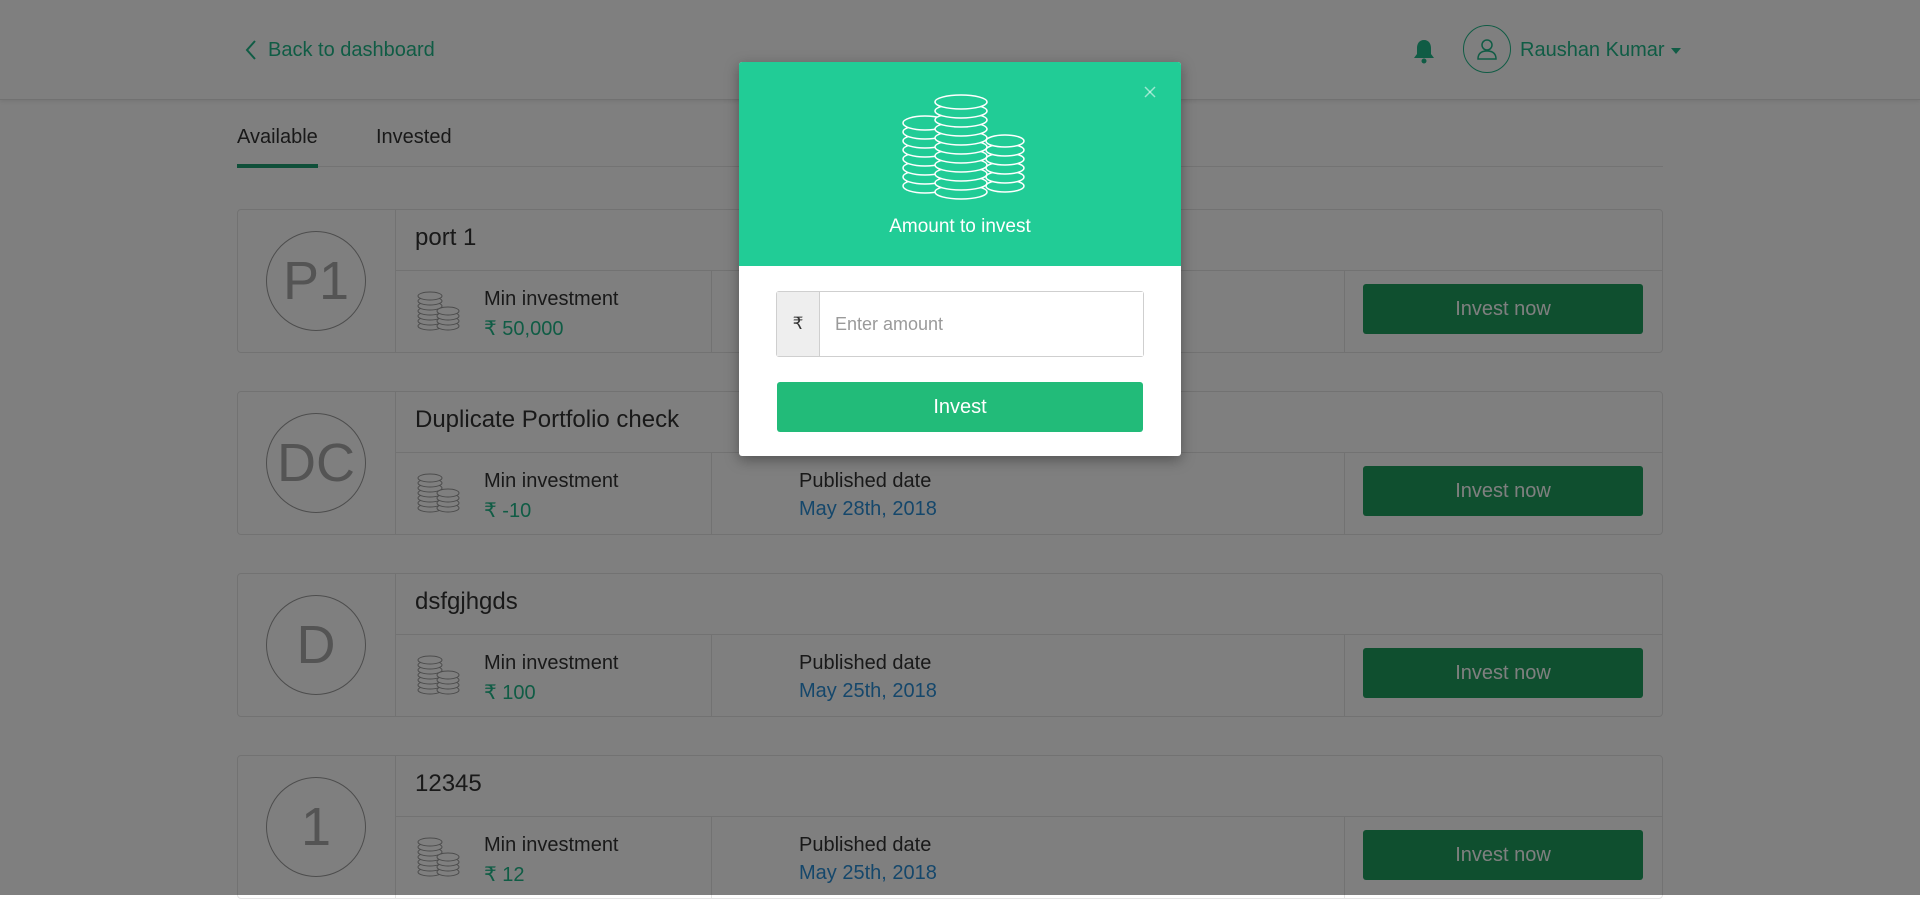 The height and width of the screenshot is (899, 1920). I want to click on coins-stack-icon, so click(963, 147).